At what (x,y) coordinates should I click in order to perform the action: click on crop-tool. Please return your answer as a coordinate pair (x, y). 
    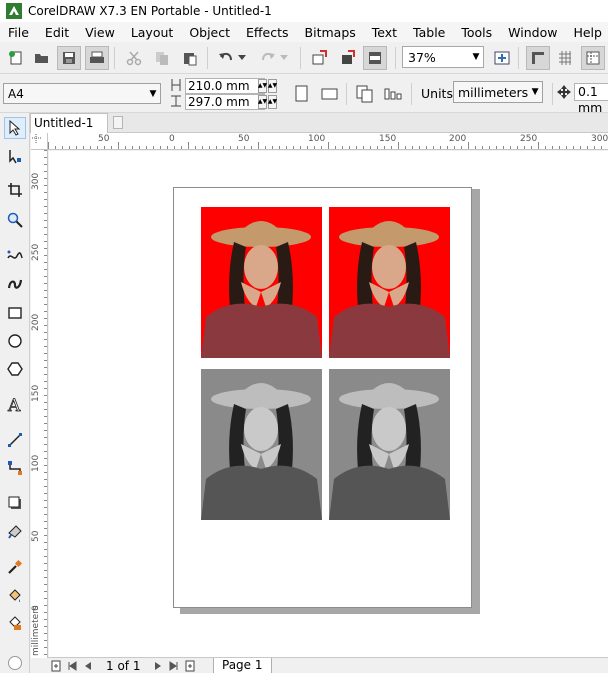
    Looking at the image, I should click on (15, 190).